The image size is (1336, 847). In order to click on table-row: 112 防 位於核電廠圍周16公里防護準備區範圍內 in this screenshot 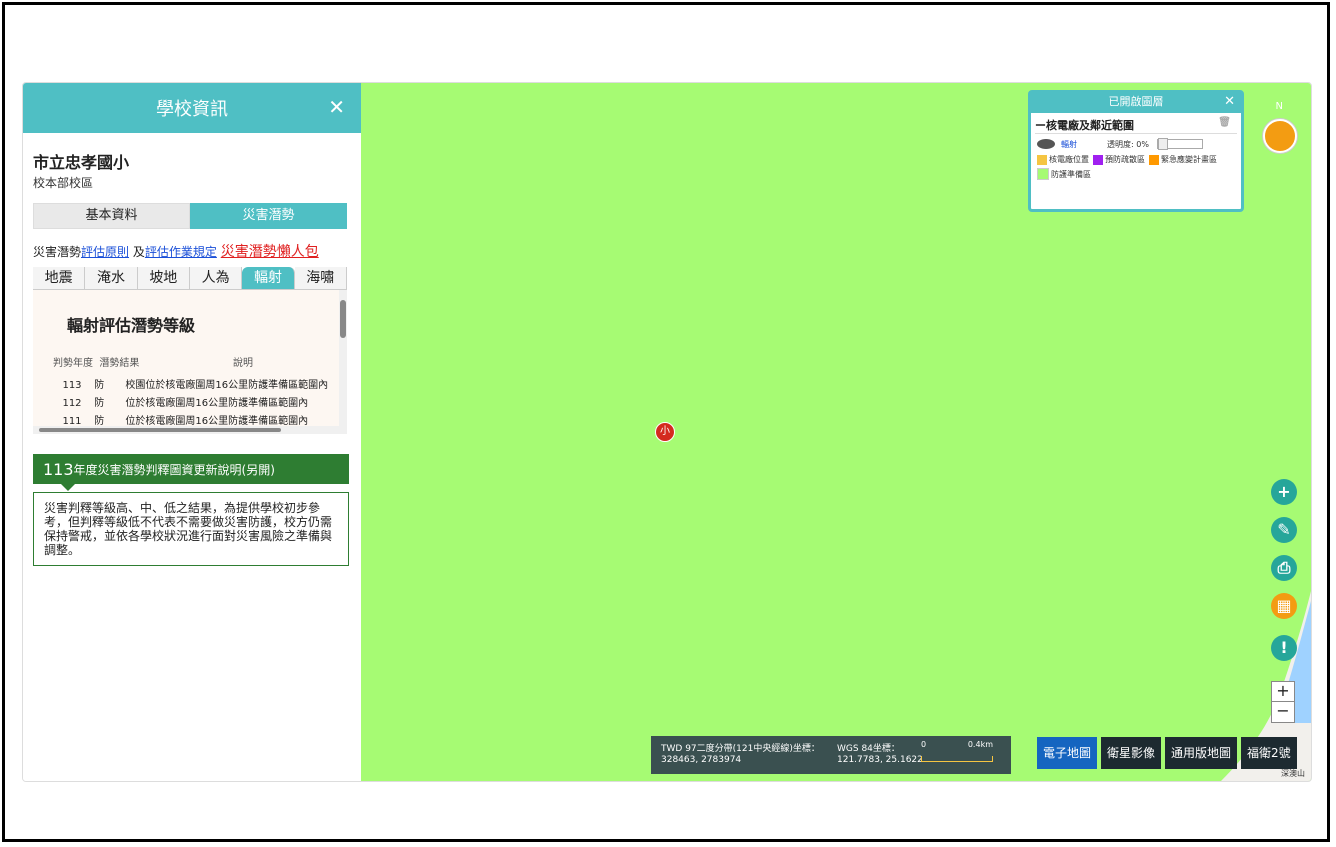, I will do `click(180, 401)`.